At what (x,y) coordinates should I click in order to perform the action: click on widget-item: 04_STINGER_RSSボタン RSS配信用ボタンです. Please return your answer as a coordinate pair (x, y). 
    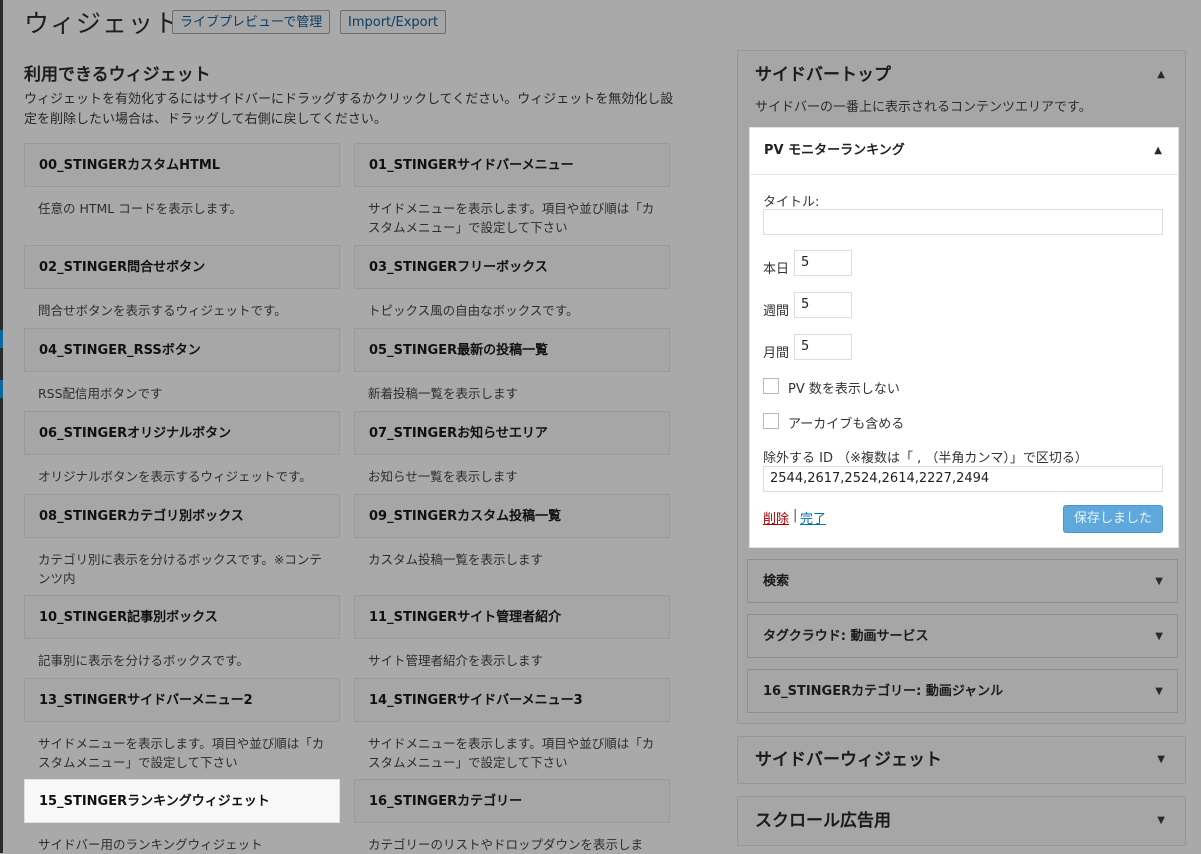
    Looking at the image, I should click on (182, 365).